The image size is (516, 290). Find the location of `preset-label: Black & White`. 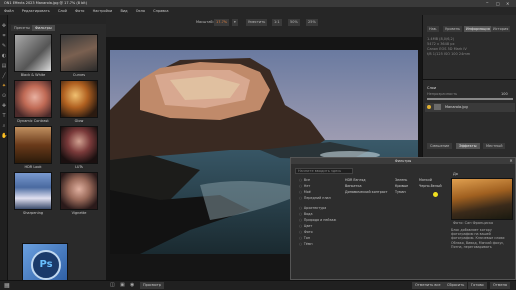

preset-label: Black & White is located at coordinates (33, 75).